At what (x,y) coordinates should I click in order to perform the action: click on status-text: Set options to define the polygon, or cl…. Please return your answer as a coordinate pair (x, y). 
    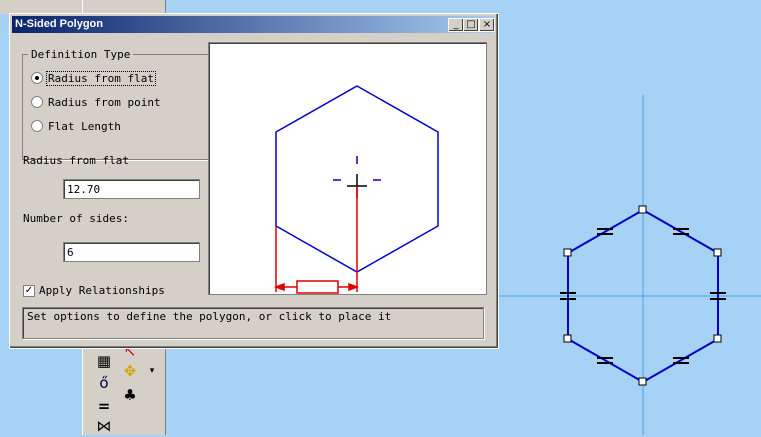
    Looking at the image, I should click on (209, 316).